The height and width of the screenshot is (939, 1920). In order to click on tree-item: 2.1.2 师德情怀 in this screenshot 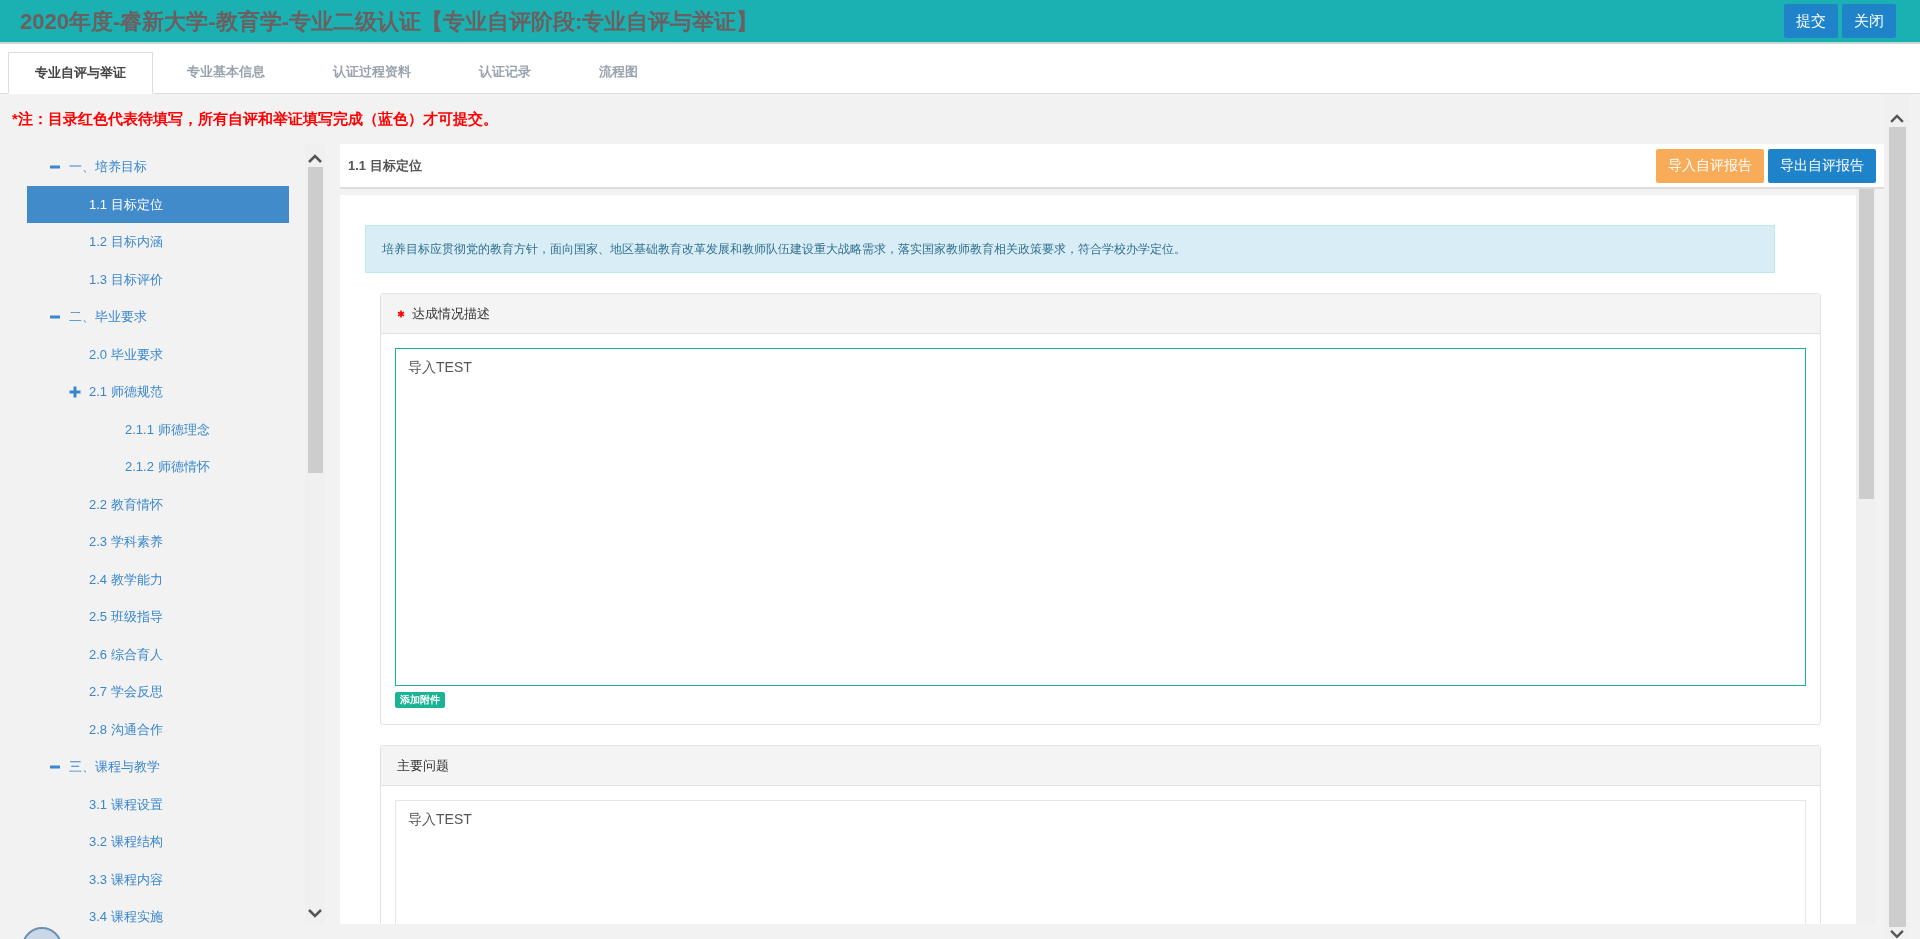, I will do `click(158, 467)`.